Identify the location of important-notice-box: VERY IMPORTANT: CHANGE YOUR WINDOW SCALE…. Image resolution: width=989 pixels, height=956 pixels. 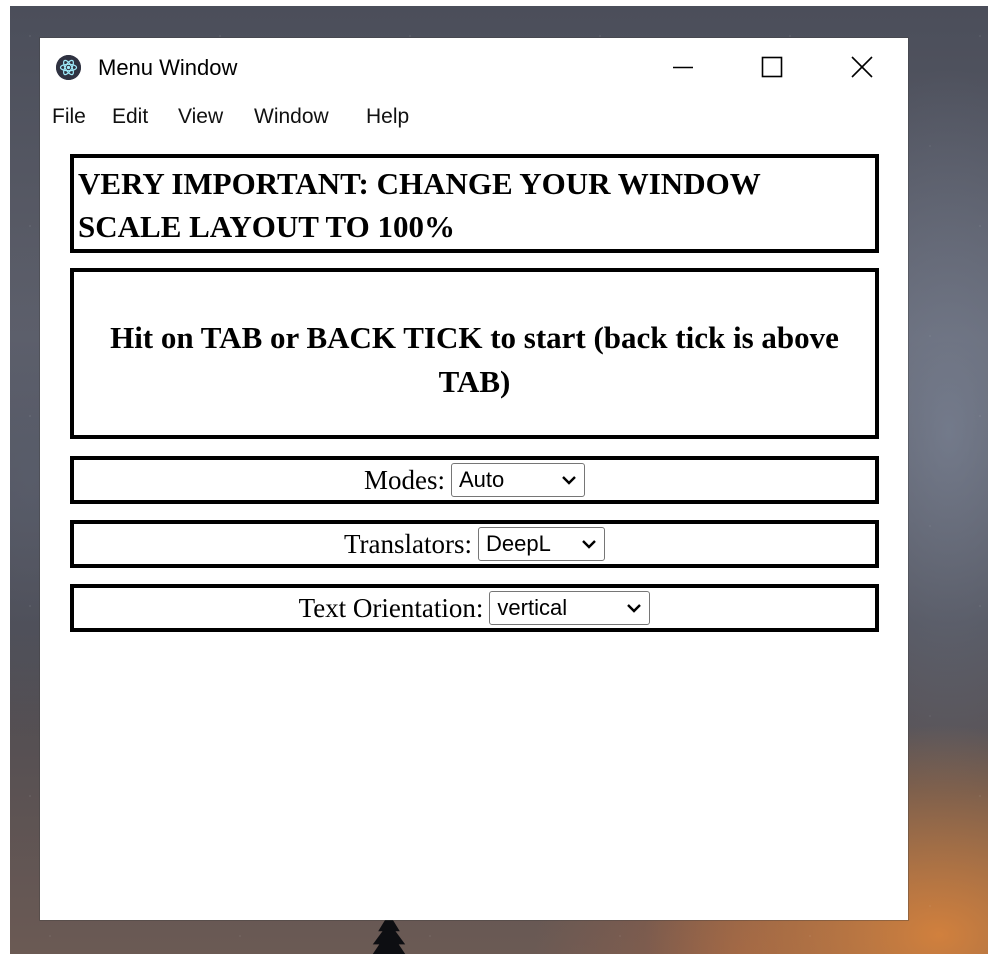
(474, 203).